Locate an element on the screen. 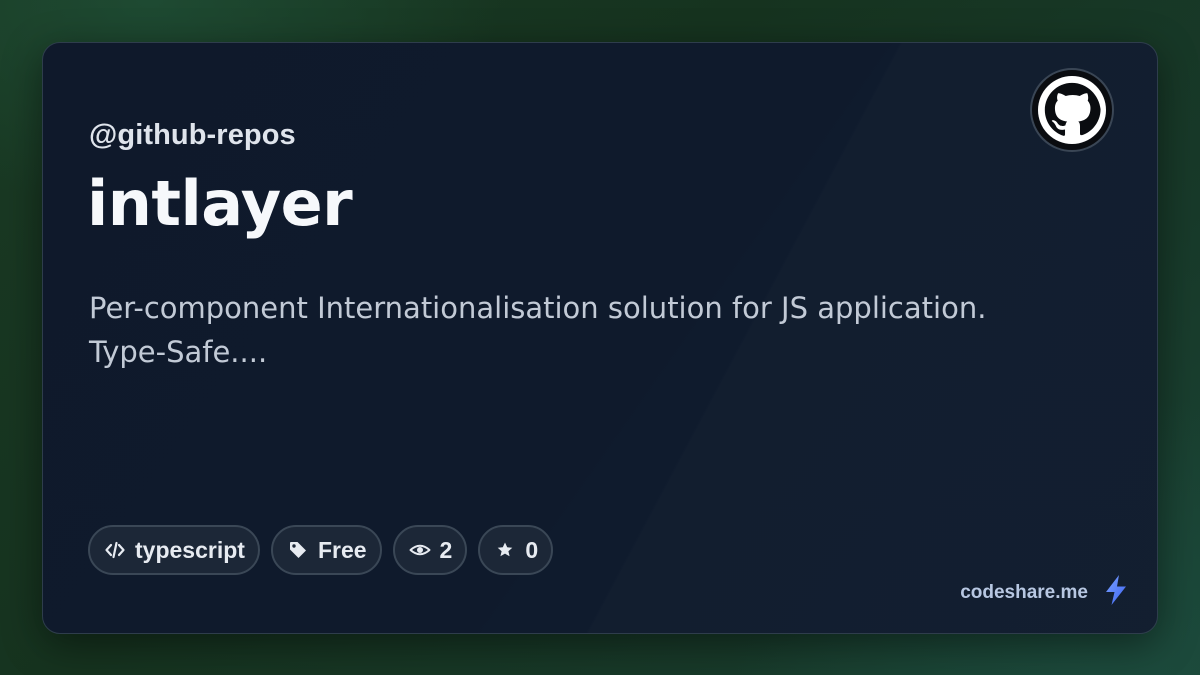 This screenshot has height=675, width=1200. star-icon is located at coordinates (505, 550).